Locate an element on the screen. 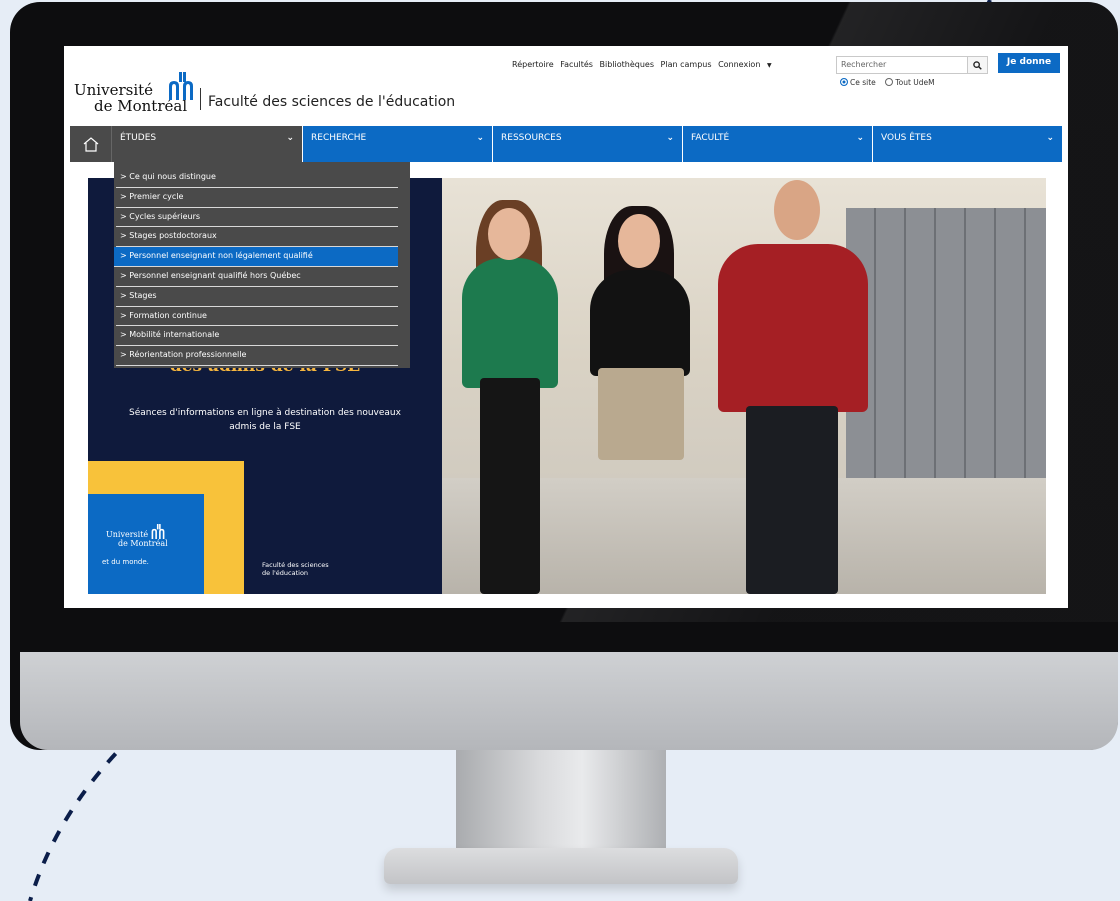 The width and height of the screenshot is (1120, 901). photo-student-skirt is located at coordinates (641, 414).